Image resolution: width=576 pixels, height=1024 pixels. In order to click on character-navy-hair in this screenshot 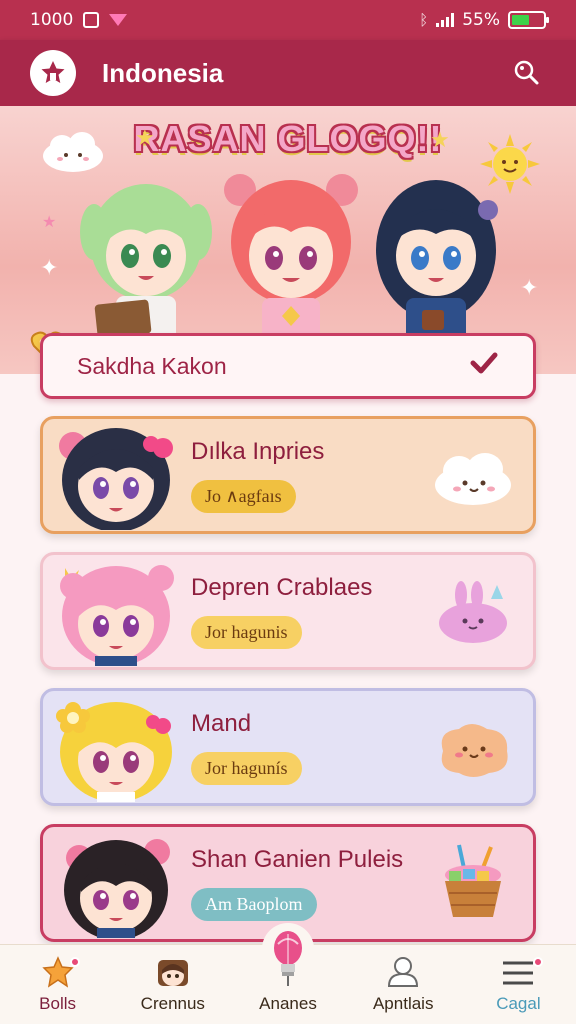, I will do `click(437, 261)`.